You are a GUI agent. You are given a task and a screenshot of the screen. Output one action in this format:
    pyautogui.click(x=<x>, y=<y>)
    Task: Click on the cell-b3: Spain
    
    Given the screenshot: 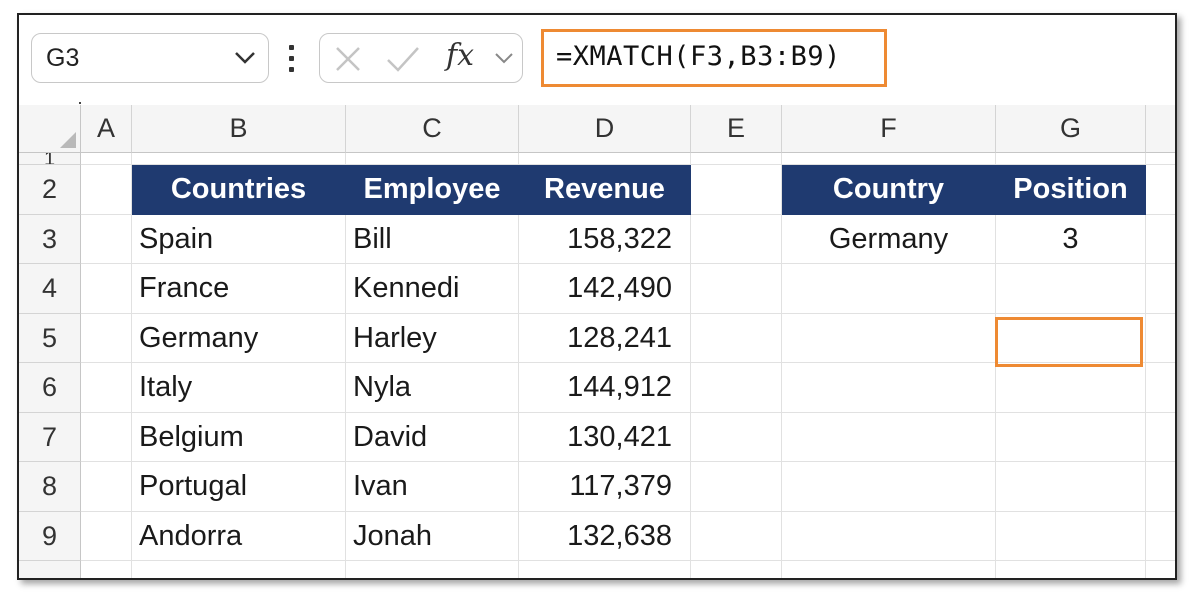 What is the action you would take?
    pyautogui.click(x=239, y=239)
    